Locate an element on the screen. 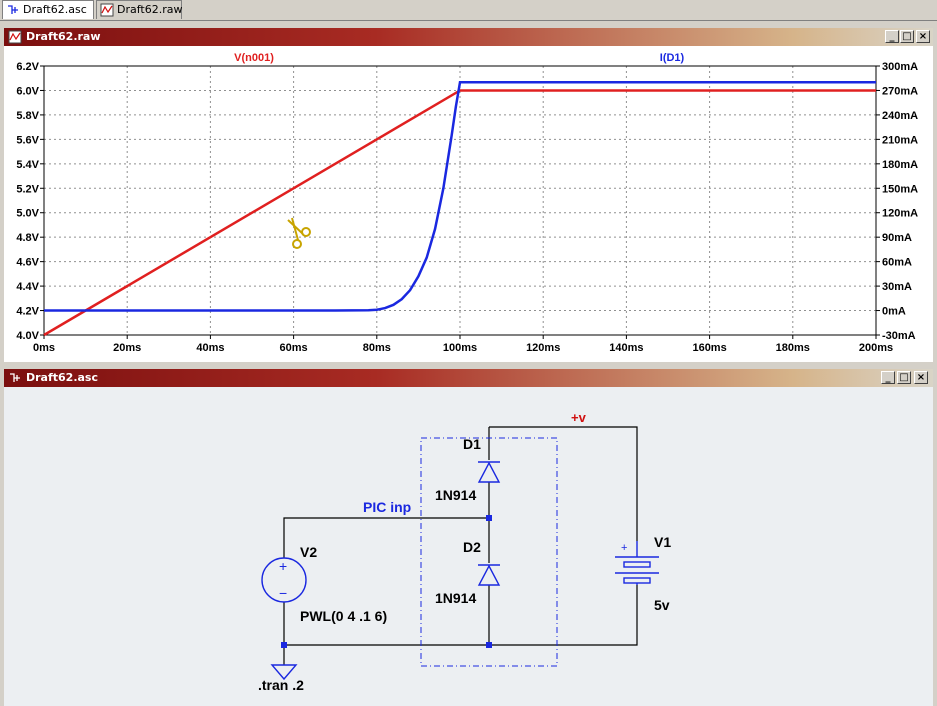 This screenshot has width=937, height=706. y-left-tick-label: 4.2V is located at coordinates (27, 312).